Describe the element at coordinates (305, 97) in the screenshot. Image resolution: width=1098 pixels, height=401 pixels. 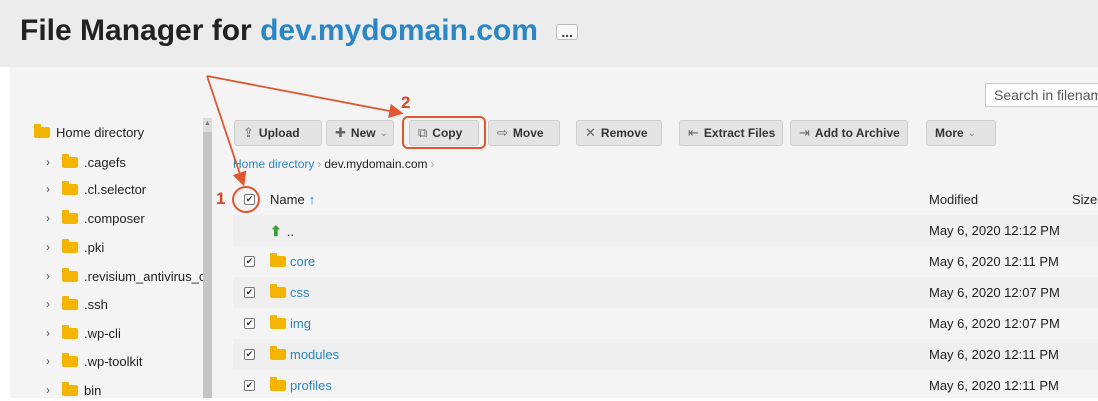
I see `arrow-to-copy` at that location.